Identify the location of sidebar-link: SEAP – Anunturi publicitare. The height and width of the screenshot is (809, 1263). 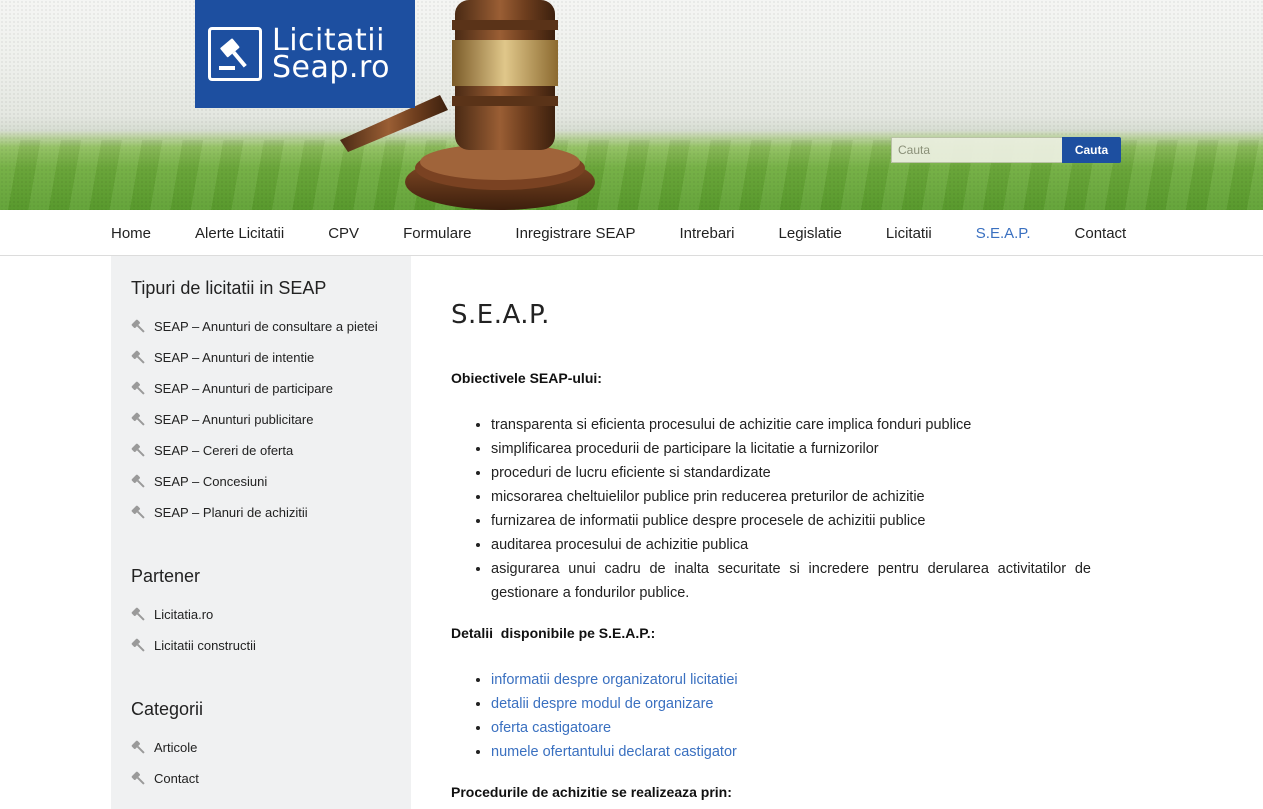
(261, 419).